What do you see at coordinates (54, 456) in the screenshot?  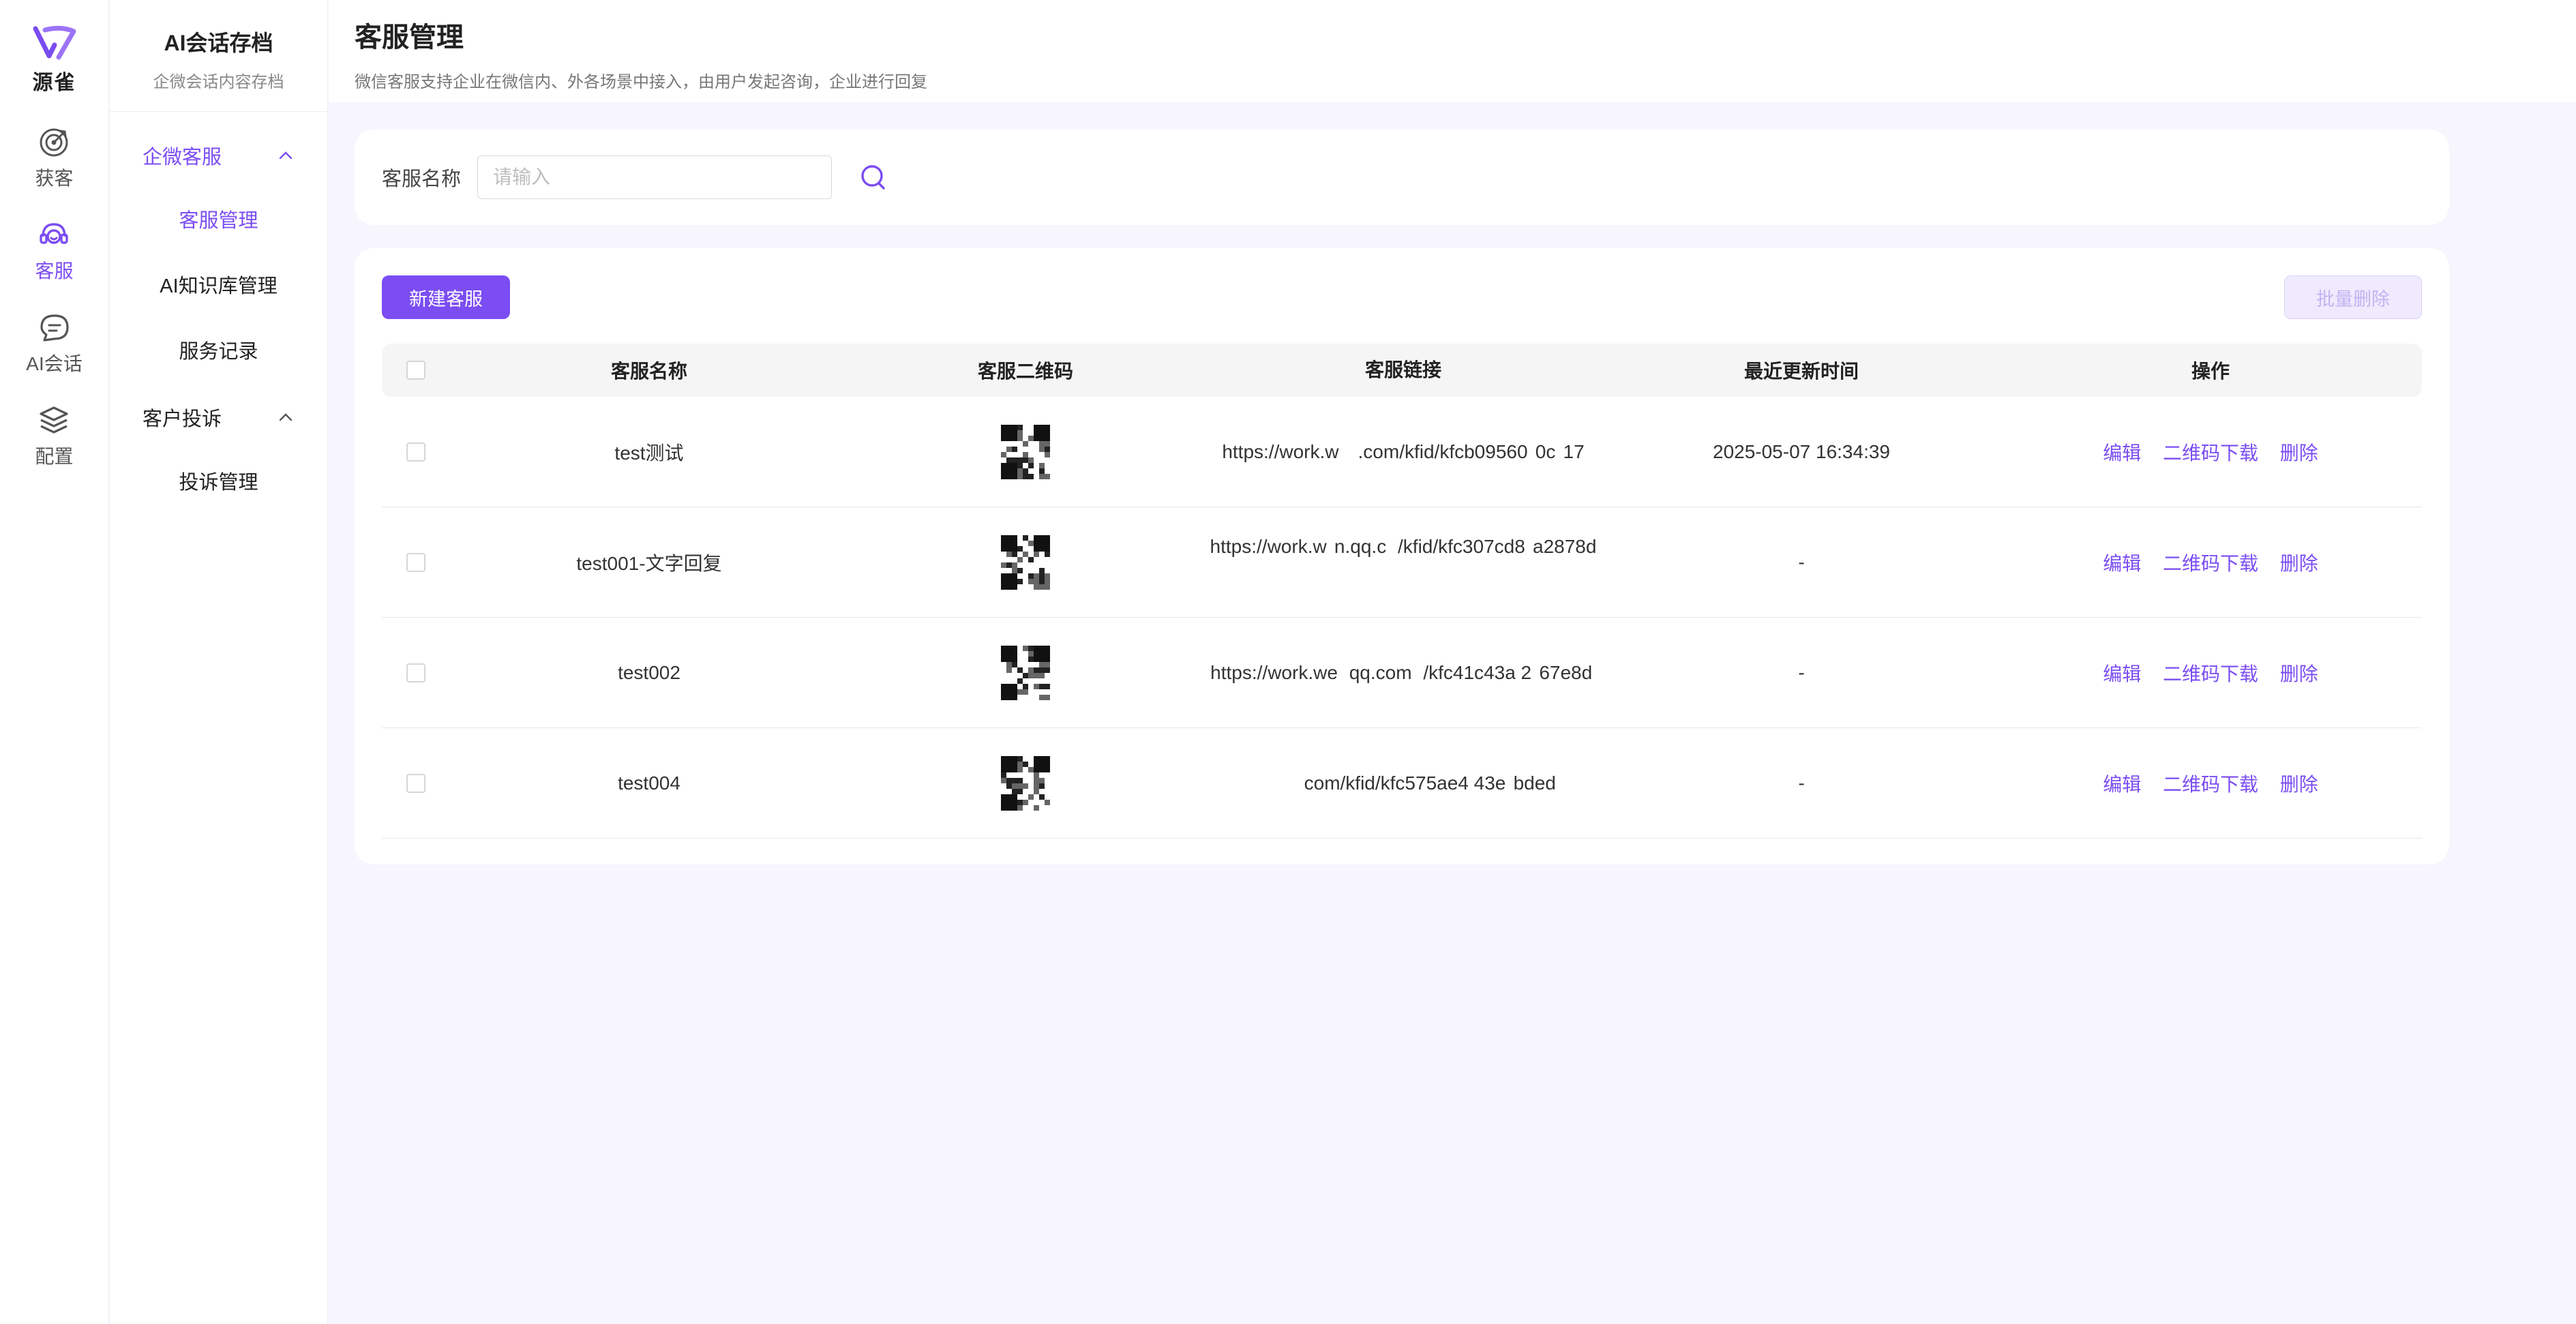 I see `rail-label-config: 配置` at bounding box center [54, 456].